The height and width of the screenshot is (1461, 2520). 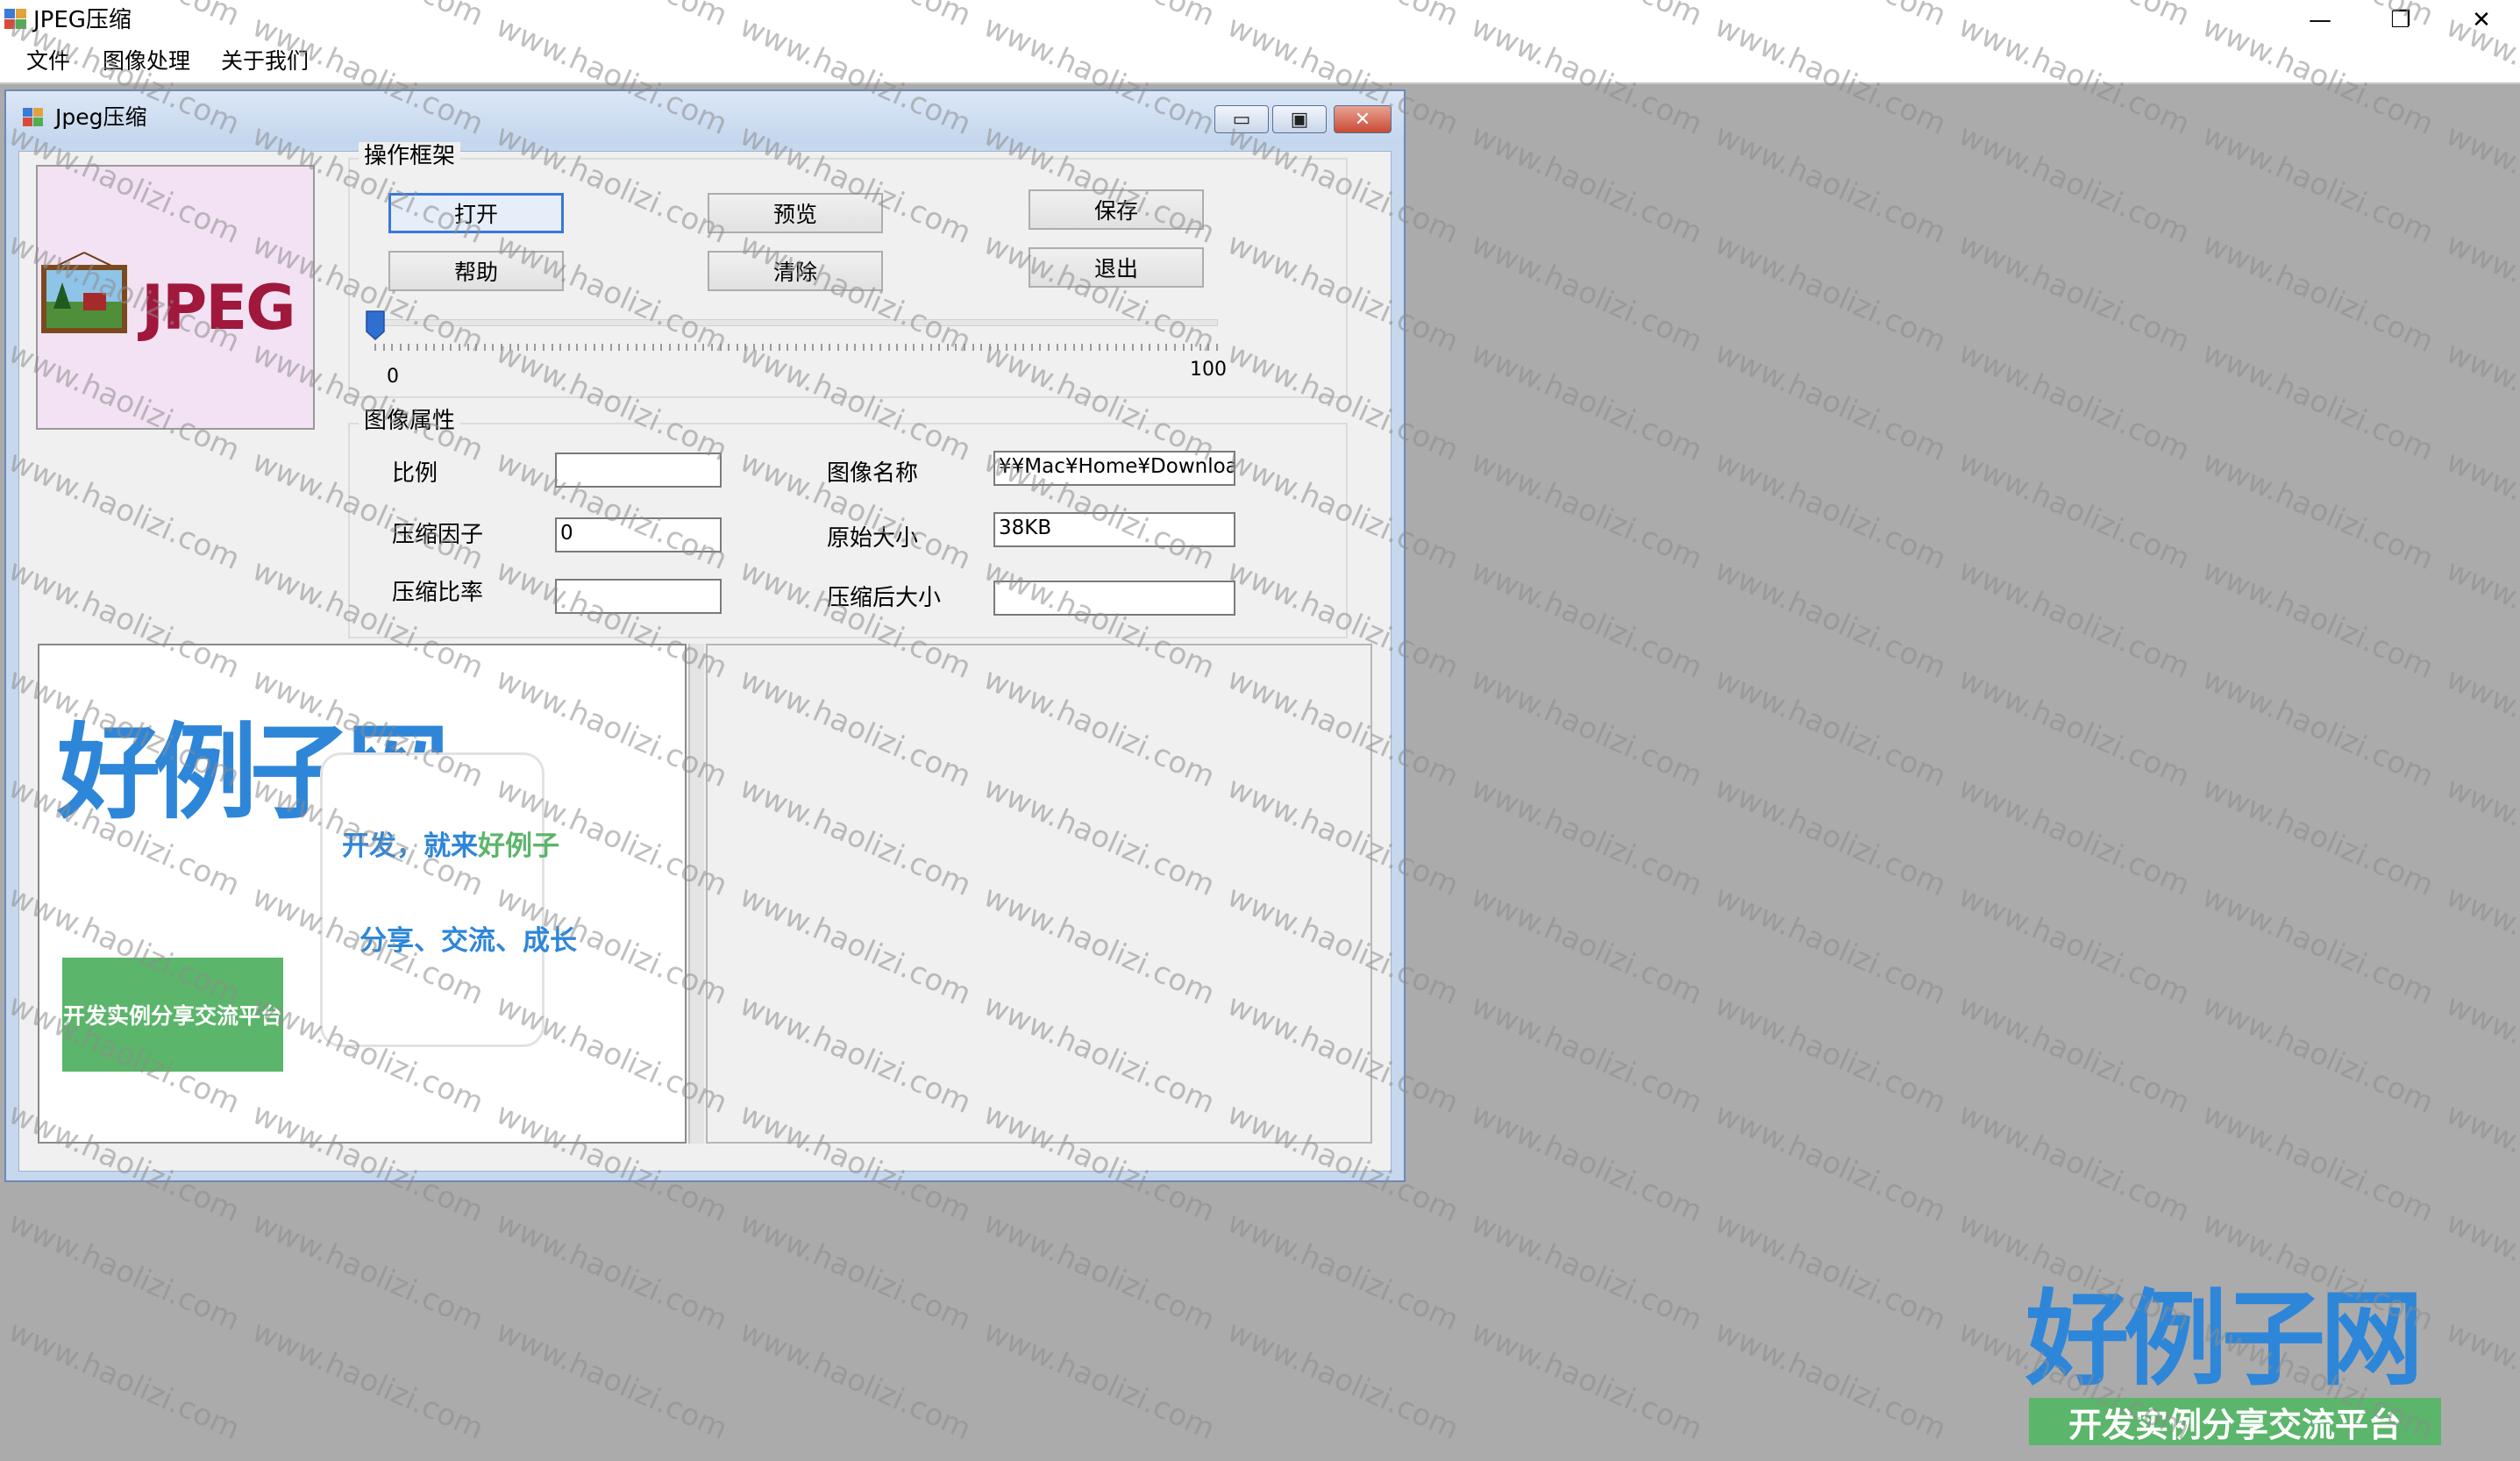 I want to click on child-minimize-button: ▭, so click(x=1241, y=119).